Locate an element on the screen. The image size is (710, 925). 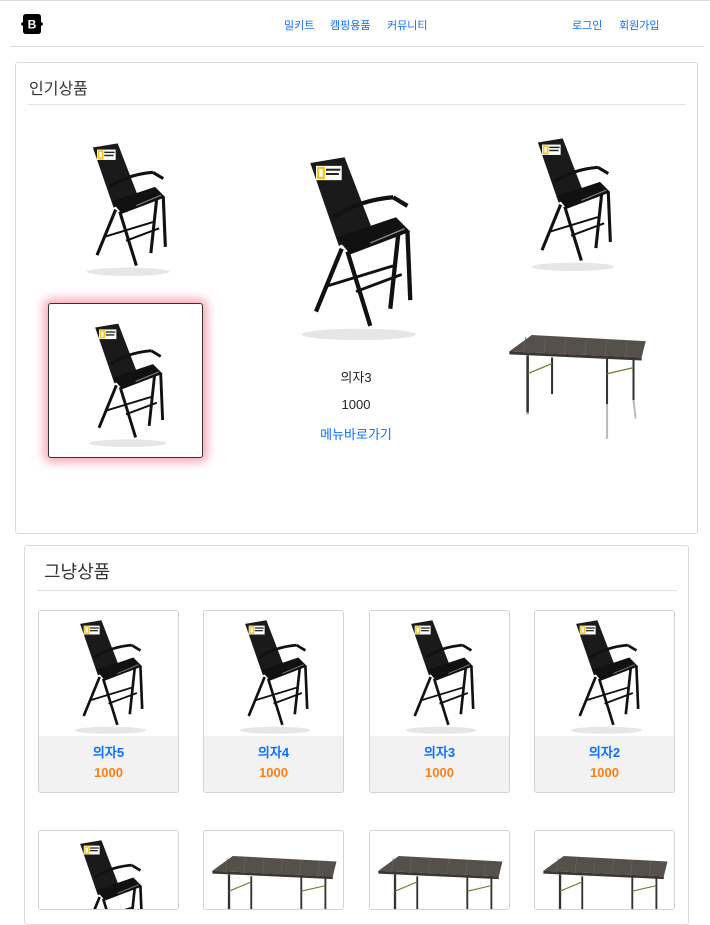
selected-thumbnail is located at coordinates (125, 380).